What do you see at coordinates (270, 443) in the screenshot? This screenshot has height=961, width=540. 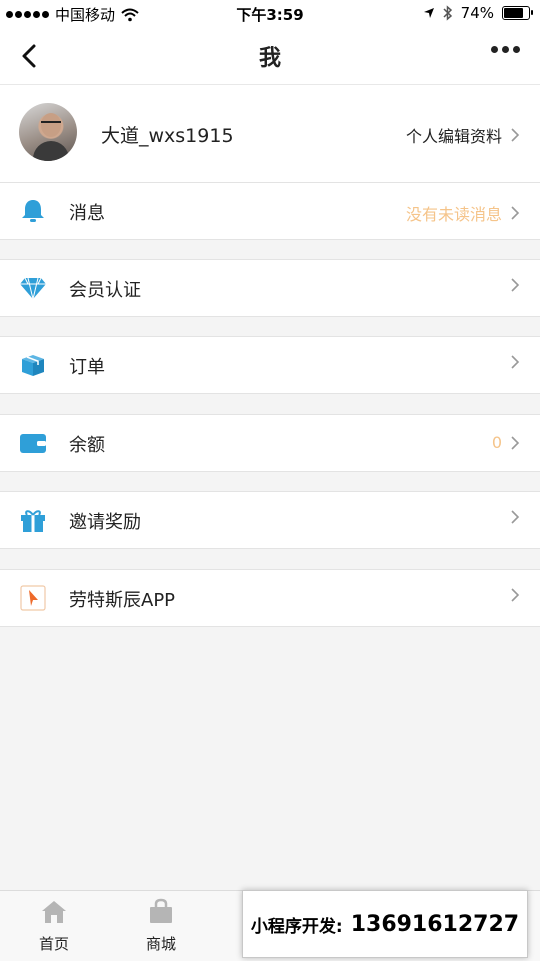 I see `menu-item-balance: 余额 0` at bounding box center [270, 443].